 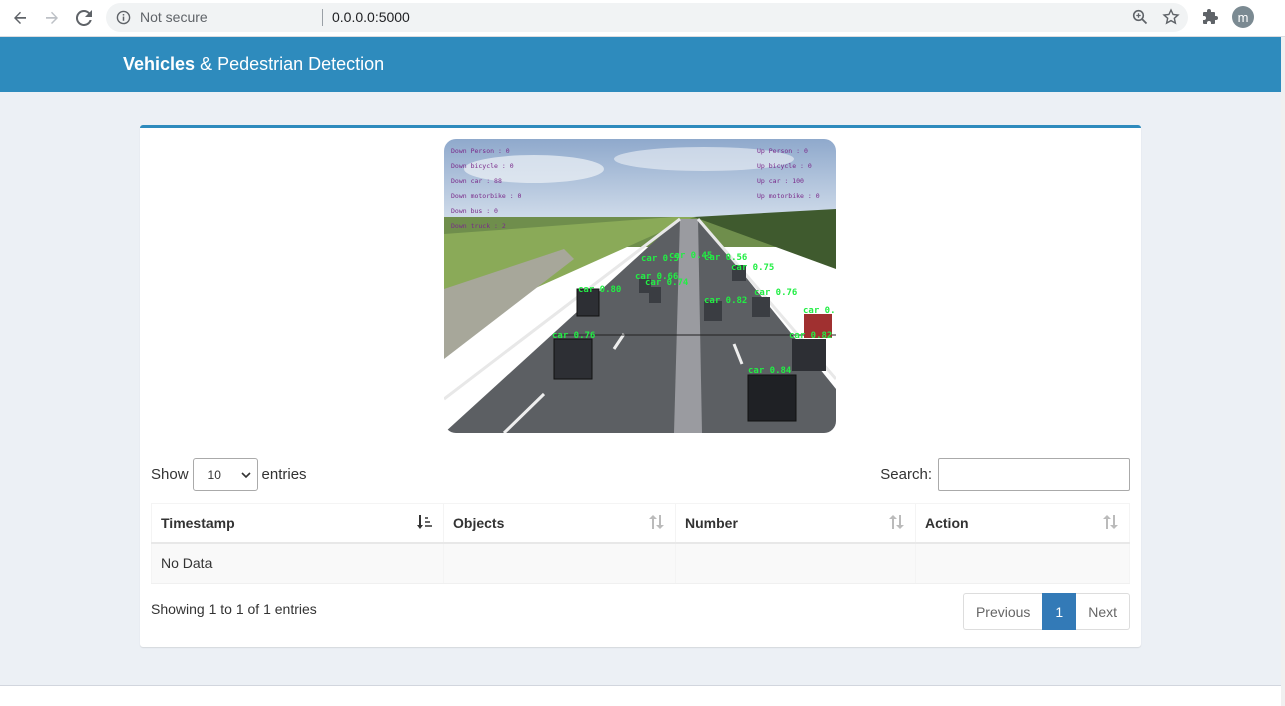 I want to click on up-count-1: Up bicycle : 0, so click(x=784, y=166).